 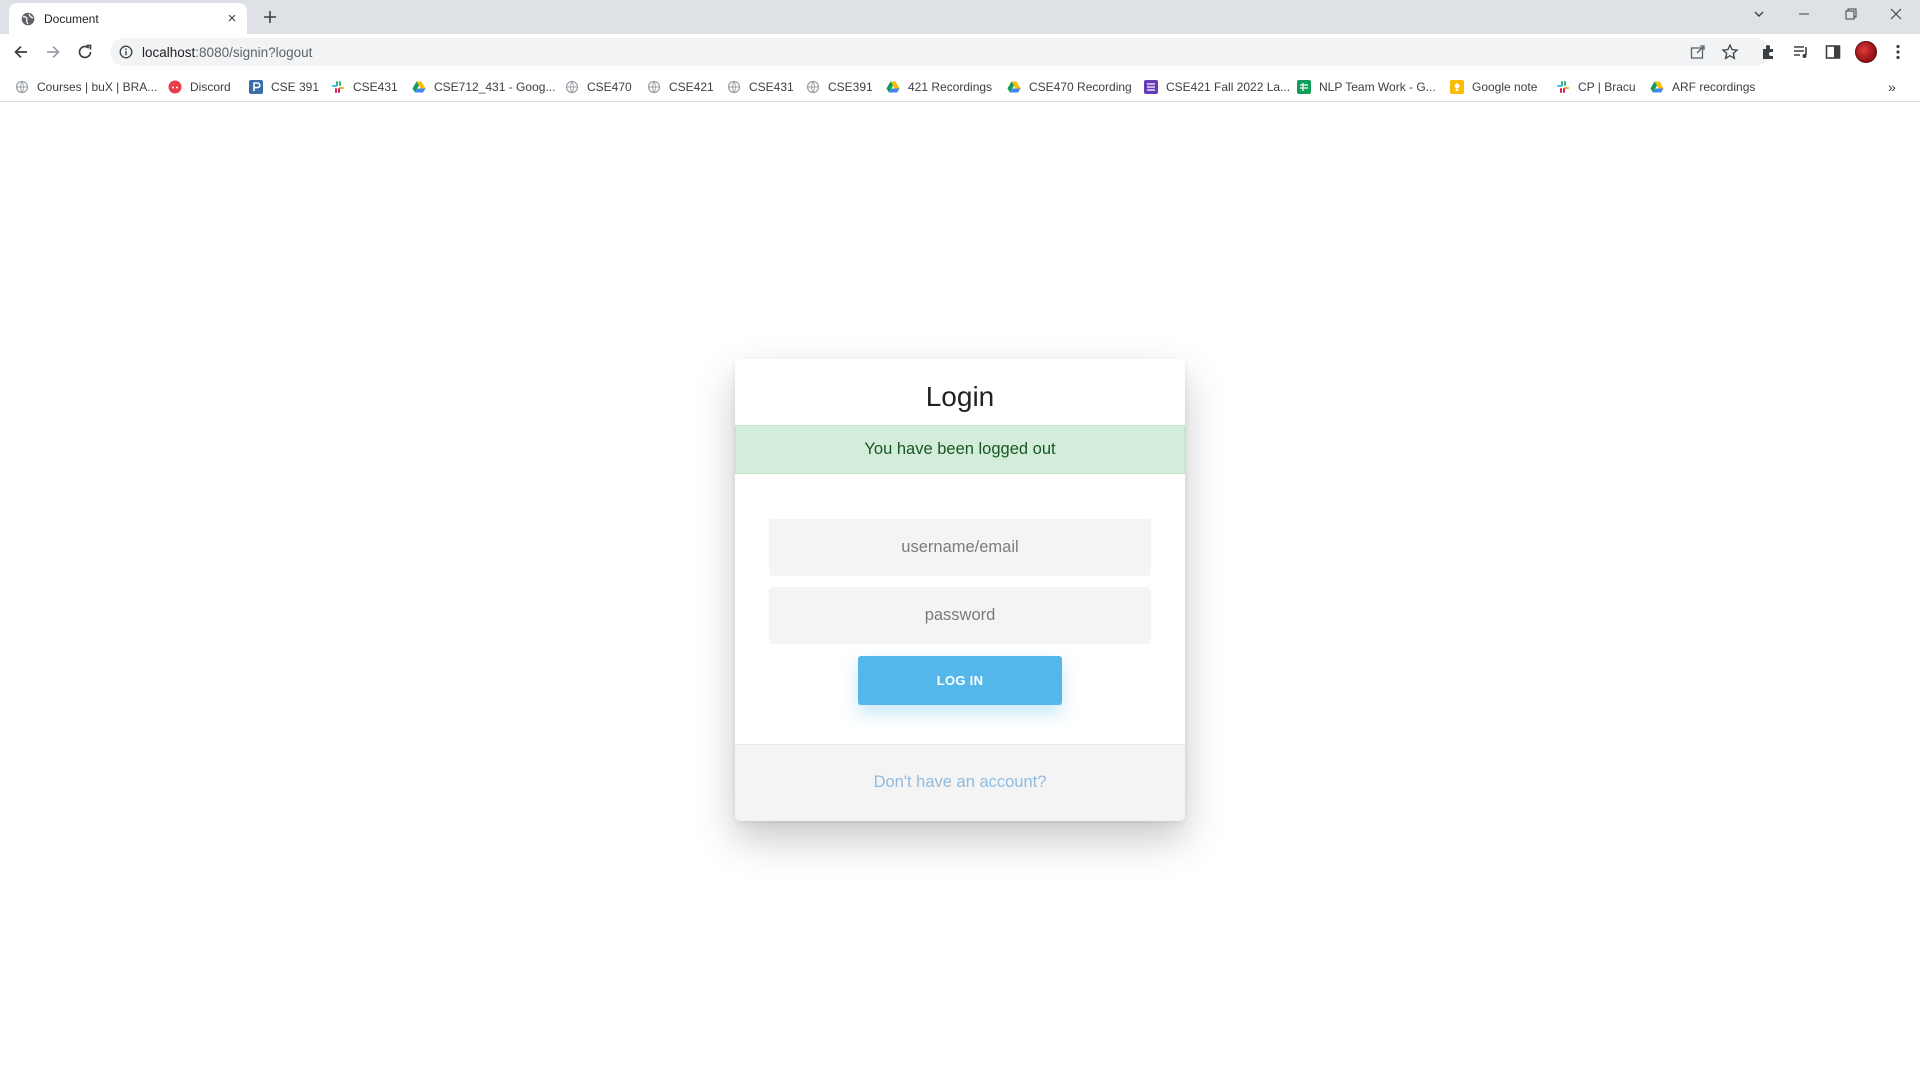 I want to click on profile-avatar, so click(x=1866, y=52).